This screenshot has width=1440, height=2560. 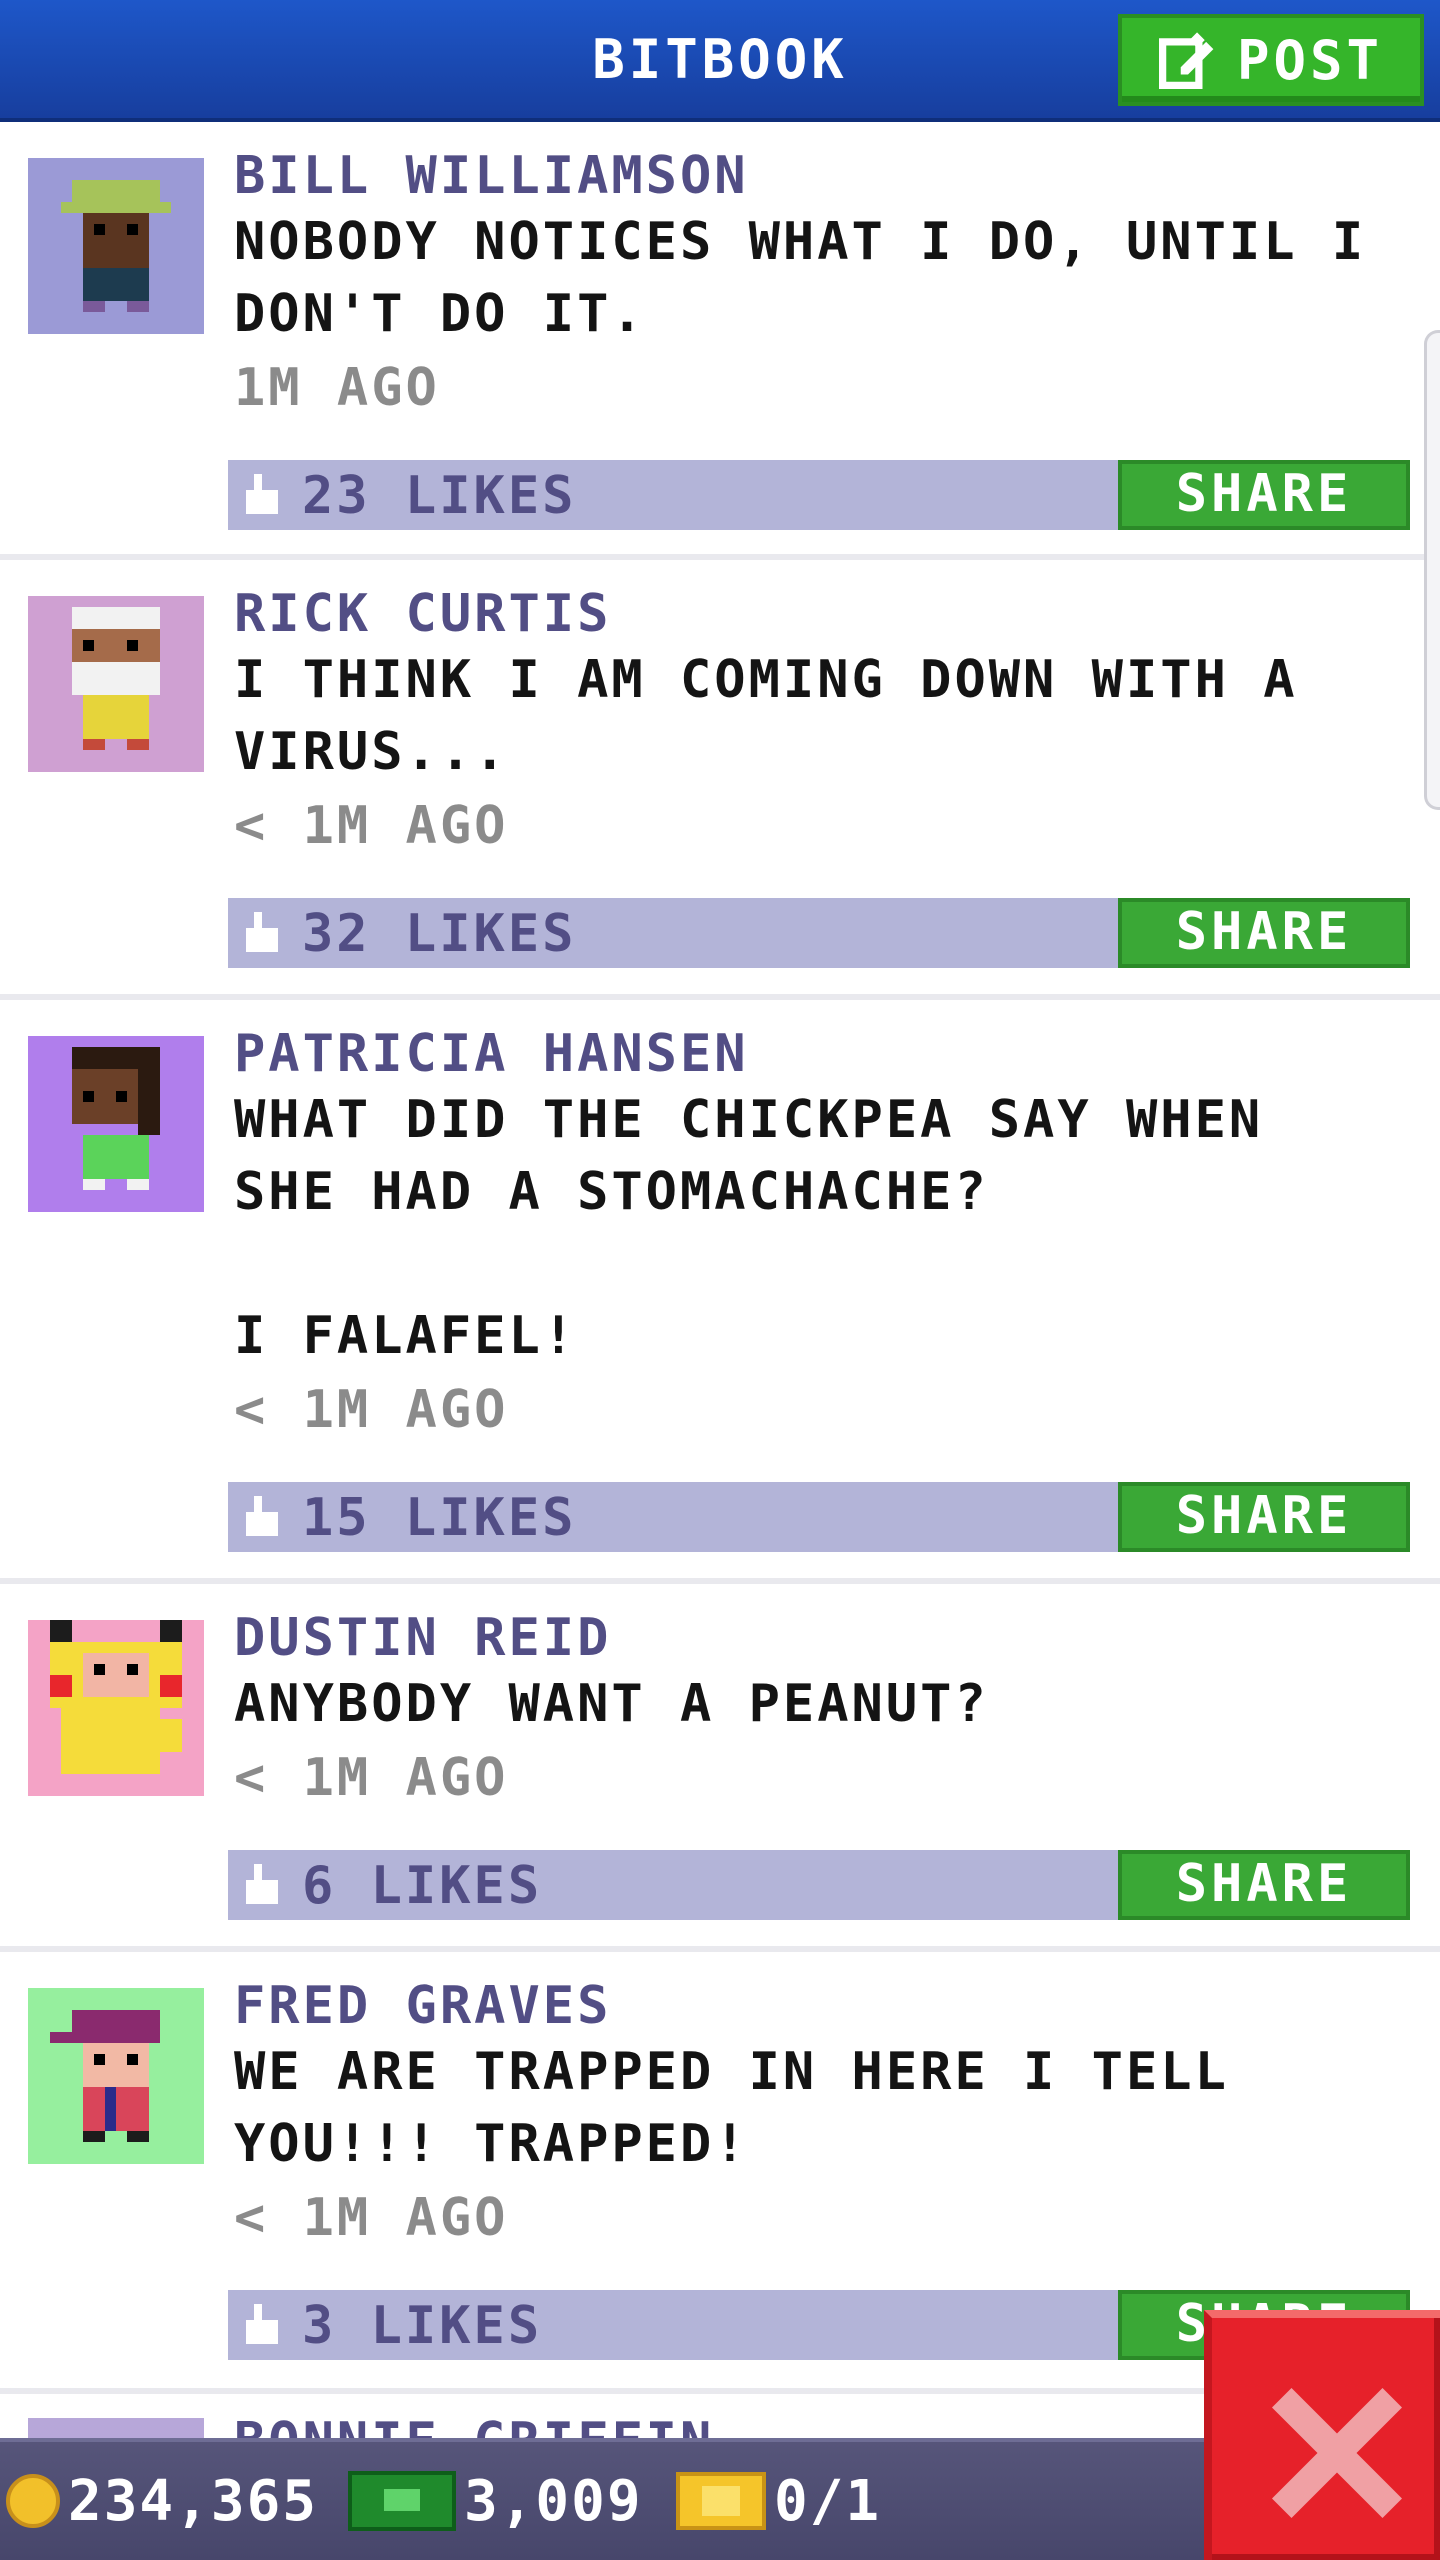 What do you see at coordinates (828, 2501) in the screenshot?
I see `tickets-value: 0/1` at bounding box center [828, 2501].